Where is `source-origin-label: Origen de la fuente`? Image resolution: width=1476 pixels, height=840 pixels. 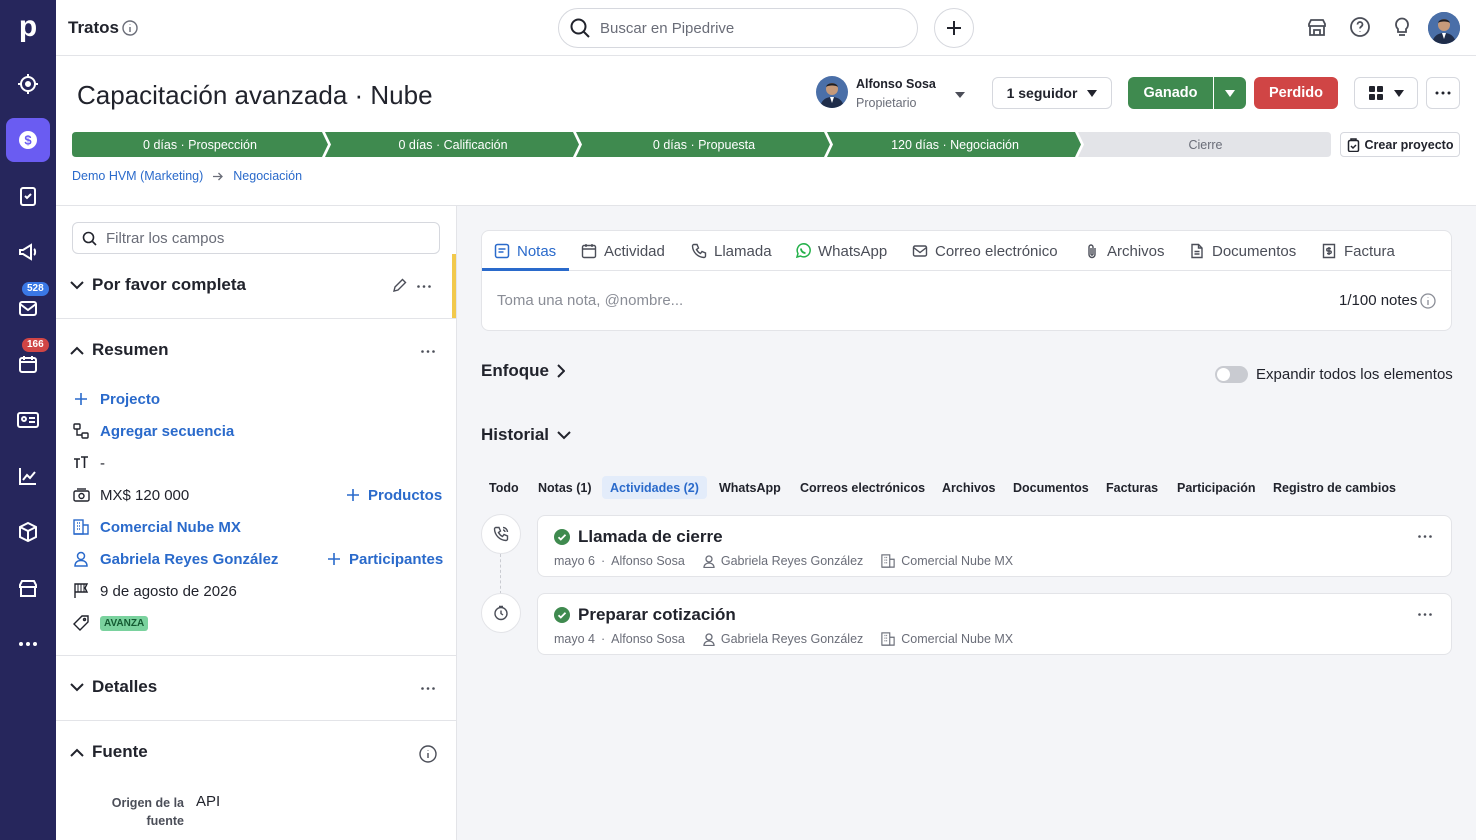 source-origin-label: Origen de la fuente is located at coordinates (140, 812).